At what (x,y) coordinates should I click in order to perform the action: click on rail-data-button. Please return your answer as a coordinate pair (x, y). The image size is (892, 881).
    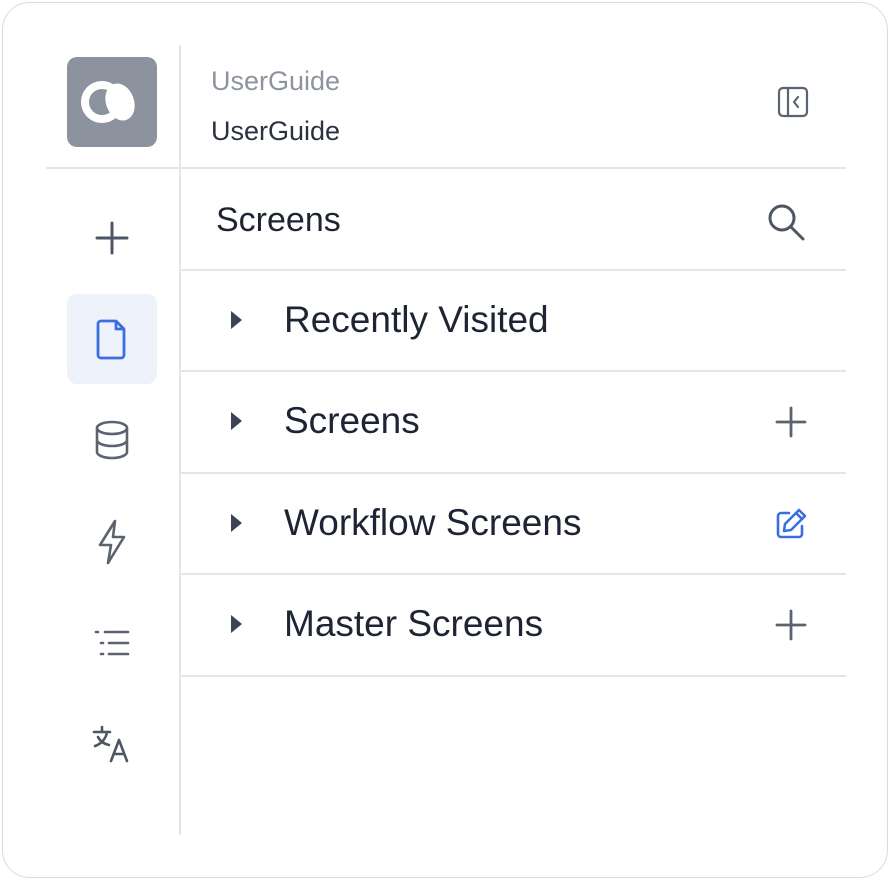
    Looking at the image, I should click on (112, 440).